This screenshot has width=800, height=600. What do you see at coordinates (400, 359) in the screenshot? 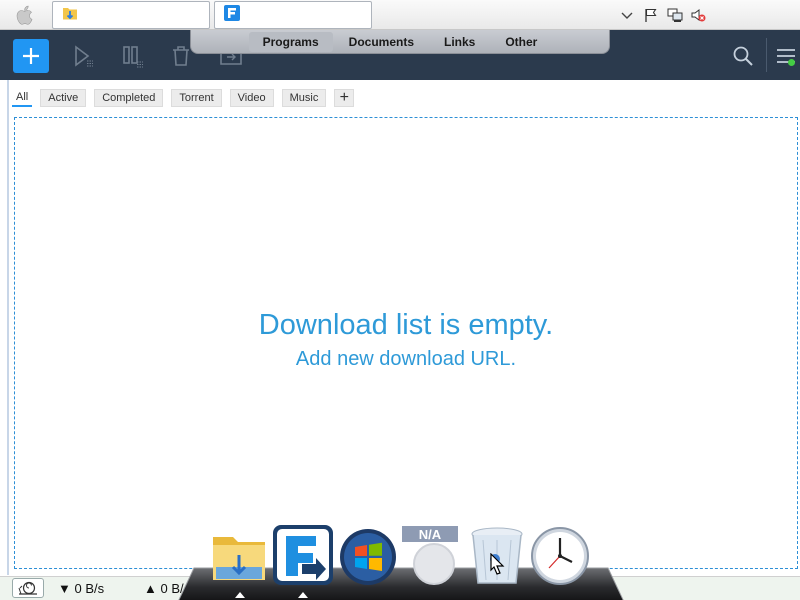
I see `empty-state-subtitle: Add new download URL.` at bounding box center [400, 359].